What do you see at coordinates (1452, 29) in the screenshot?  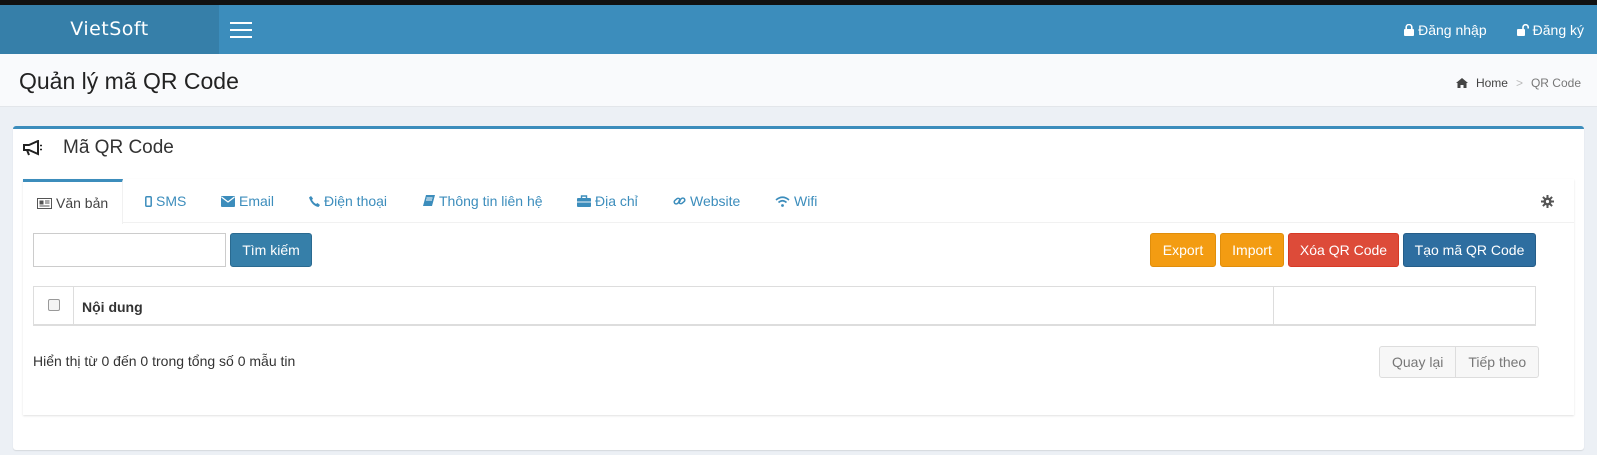 I see `login-label: Đăng nhập` at bounding box center [1452, 29].